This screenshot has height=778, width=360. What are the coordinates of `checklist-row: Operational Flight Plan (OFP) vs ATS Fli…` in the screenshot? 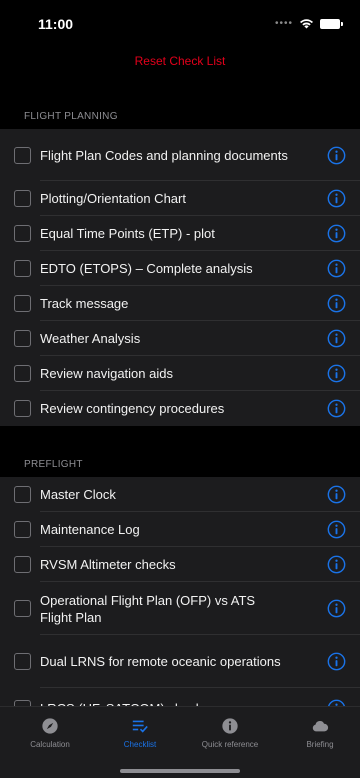 It's located at (180, 608).